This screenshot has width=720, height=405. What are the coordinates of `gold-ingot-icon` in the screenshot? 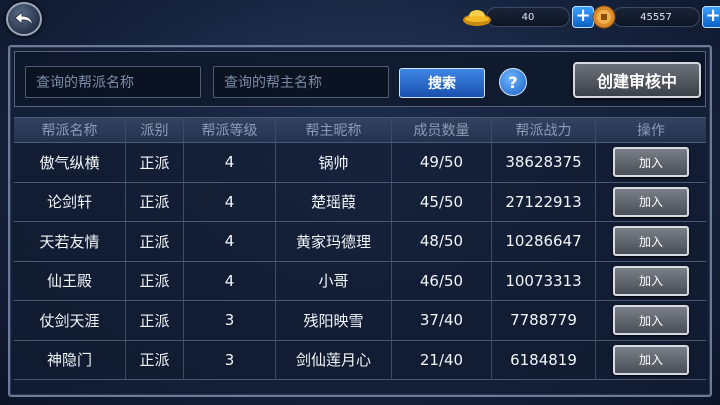 It's located at (477, 18).